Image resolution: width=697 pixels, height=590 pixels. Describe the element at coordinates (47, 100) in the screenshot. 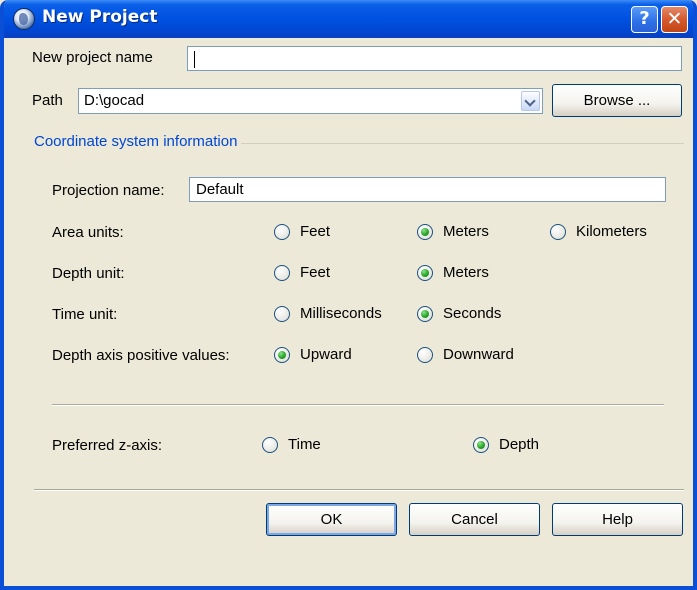

I see `path-label: Path` at that location.